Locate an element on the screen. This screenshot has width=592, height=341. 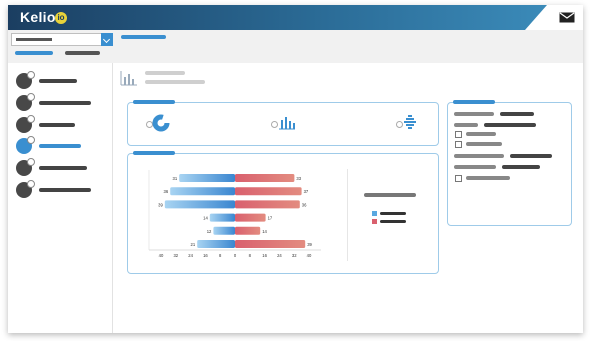
page-title is located at coordinates (165, 73).